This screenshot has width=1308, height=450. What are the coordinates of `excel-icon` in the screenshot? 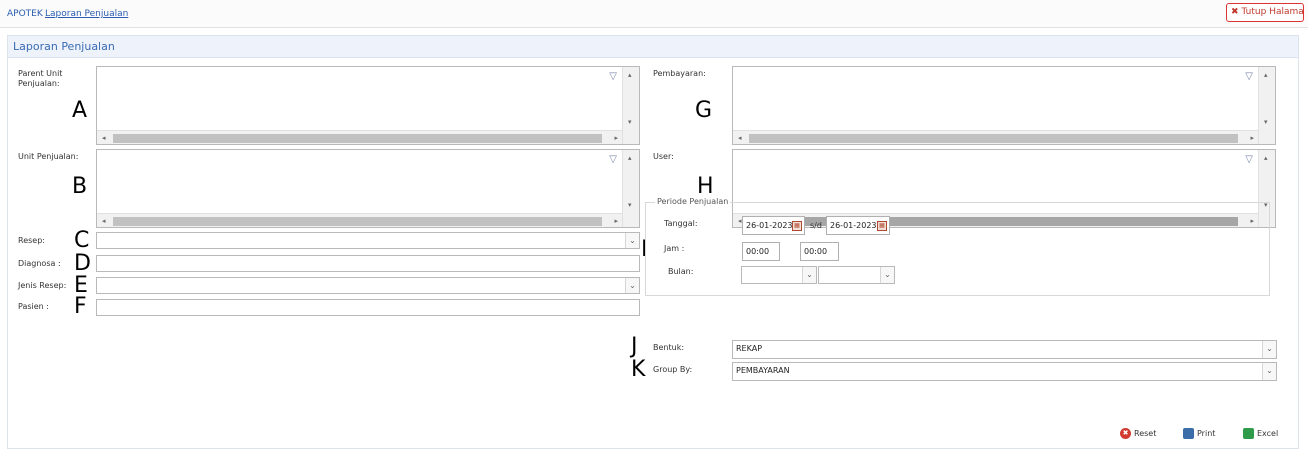 It's located at (1248, 433).